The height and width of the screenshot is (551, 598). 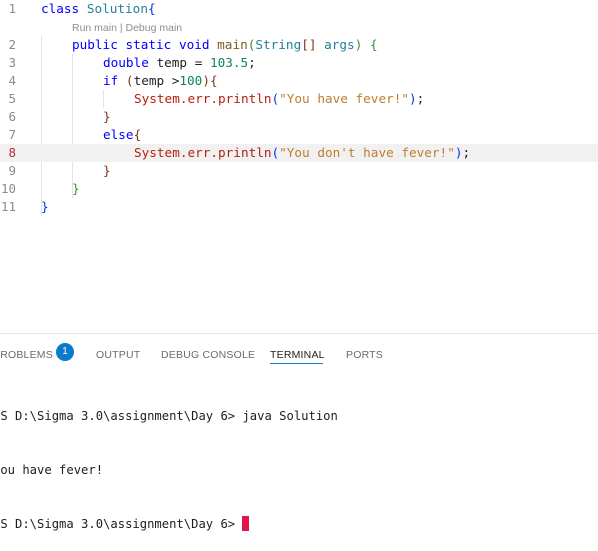 I want to click on code-line: 3 double temp = 103.5;, so click(x=299, y=63).